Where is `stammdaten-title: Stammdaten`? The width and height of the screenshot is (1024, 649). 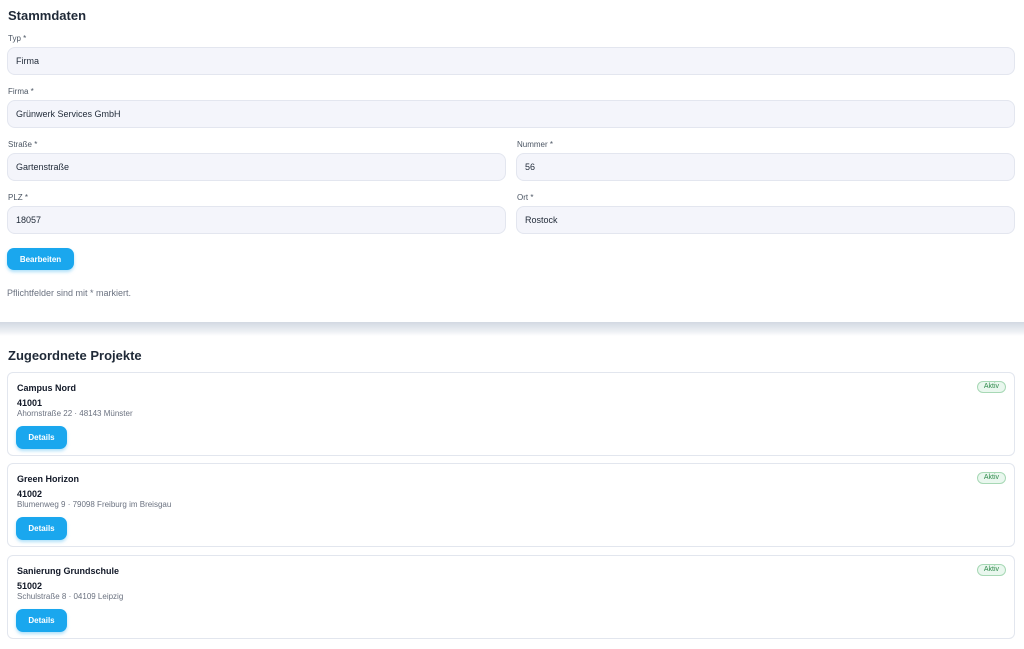 stammdaten-title: Stammdaten is located at coordinates (47, 15).